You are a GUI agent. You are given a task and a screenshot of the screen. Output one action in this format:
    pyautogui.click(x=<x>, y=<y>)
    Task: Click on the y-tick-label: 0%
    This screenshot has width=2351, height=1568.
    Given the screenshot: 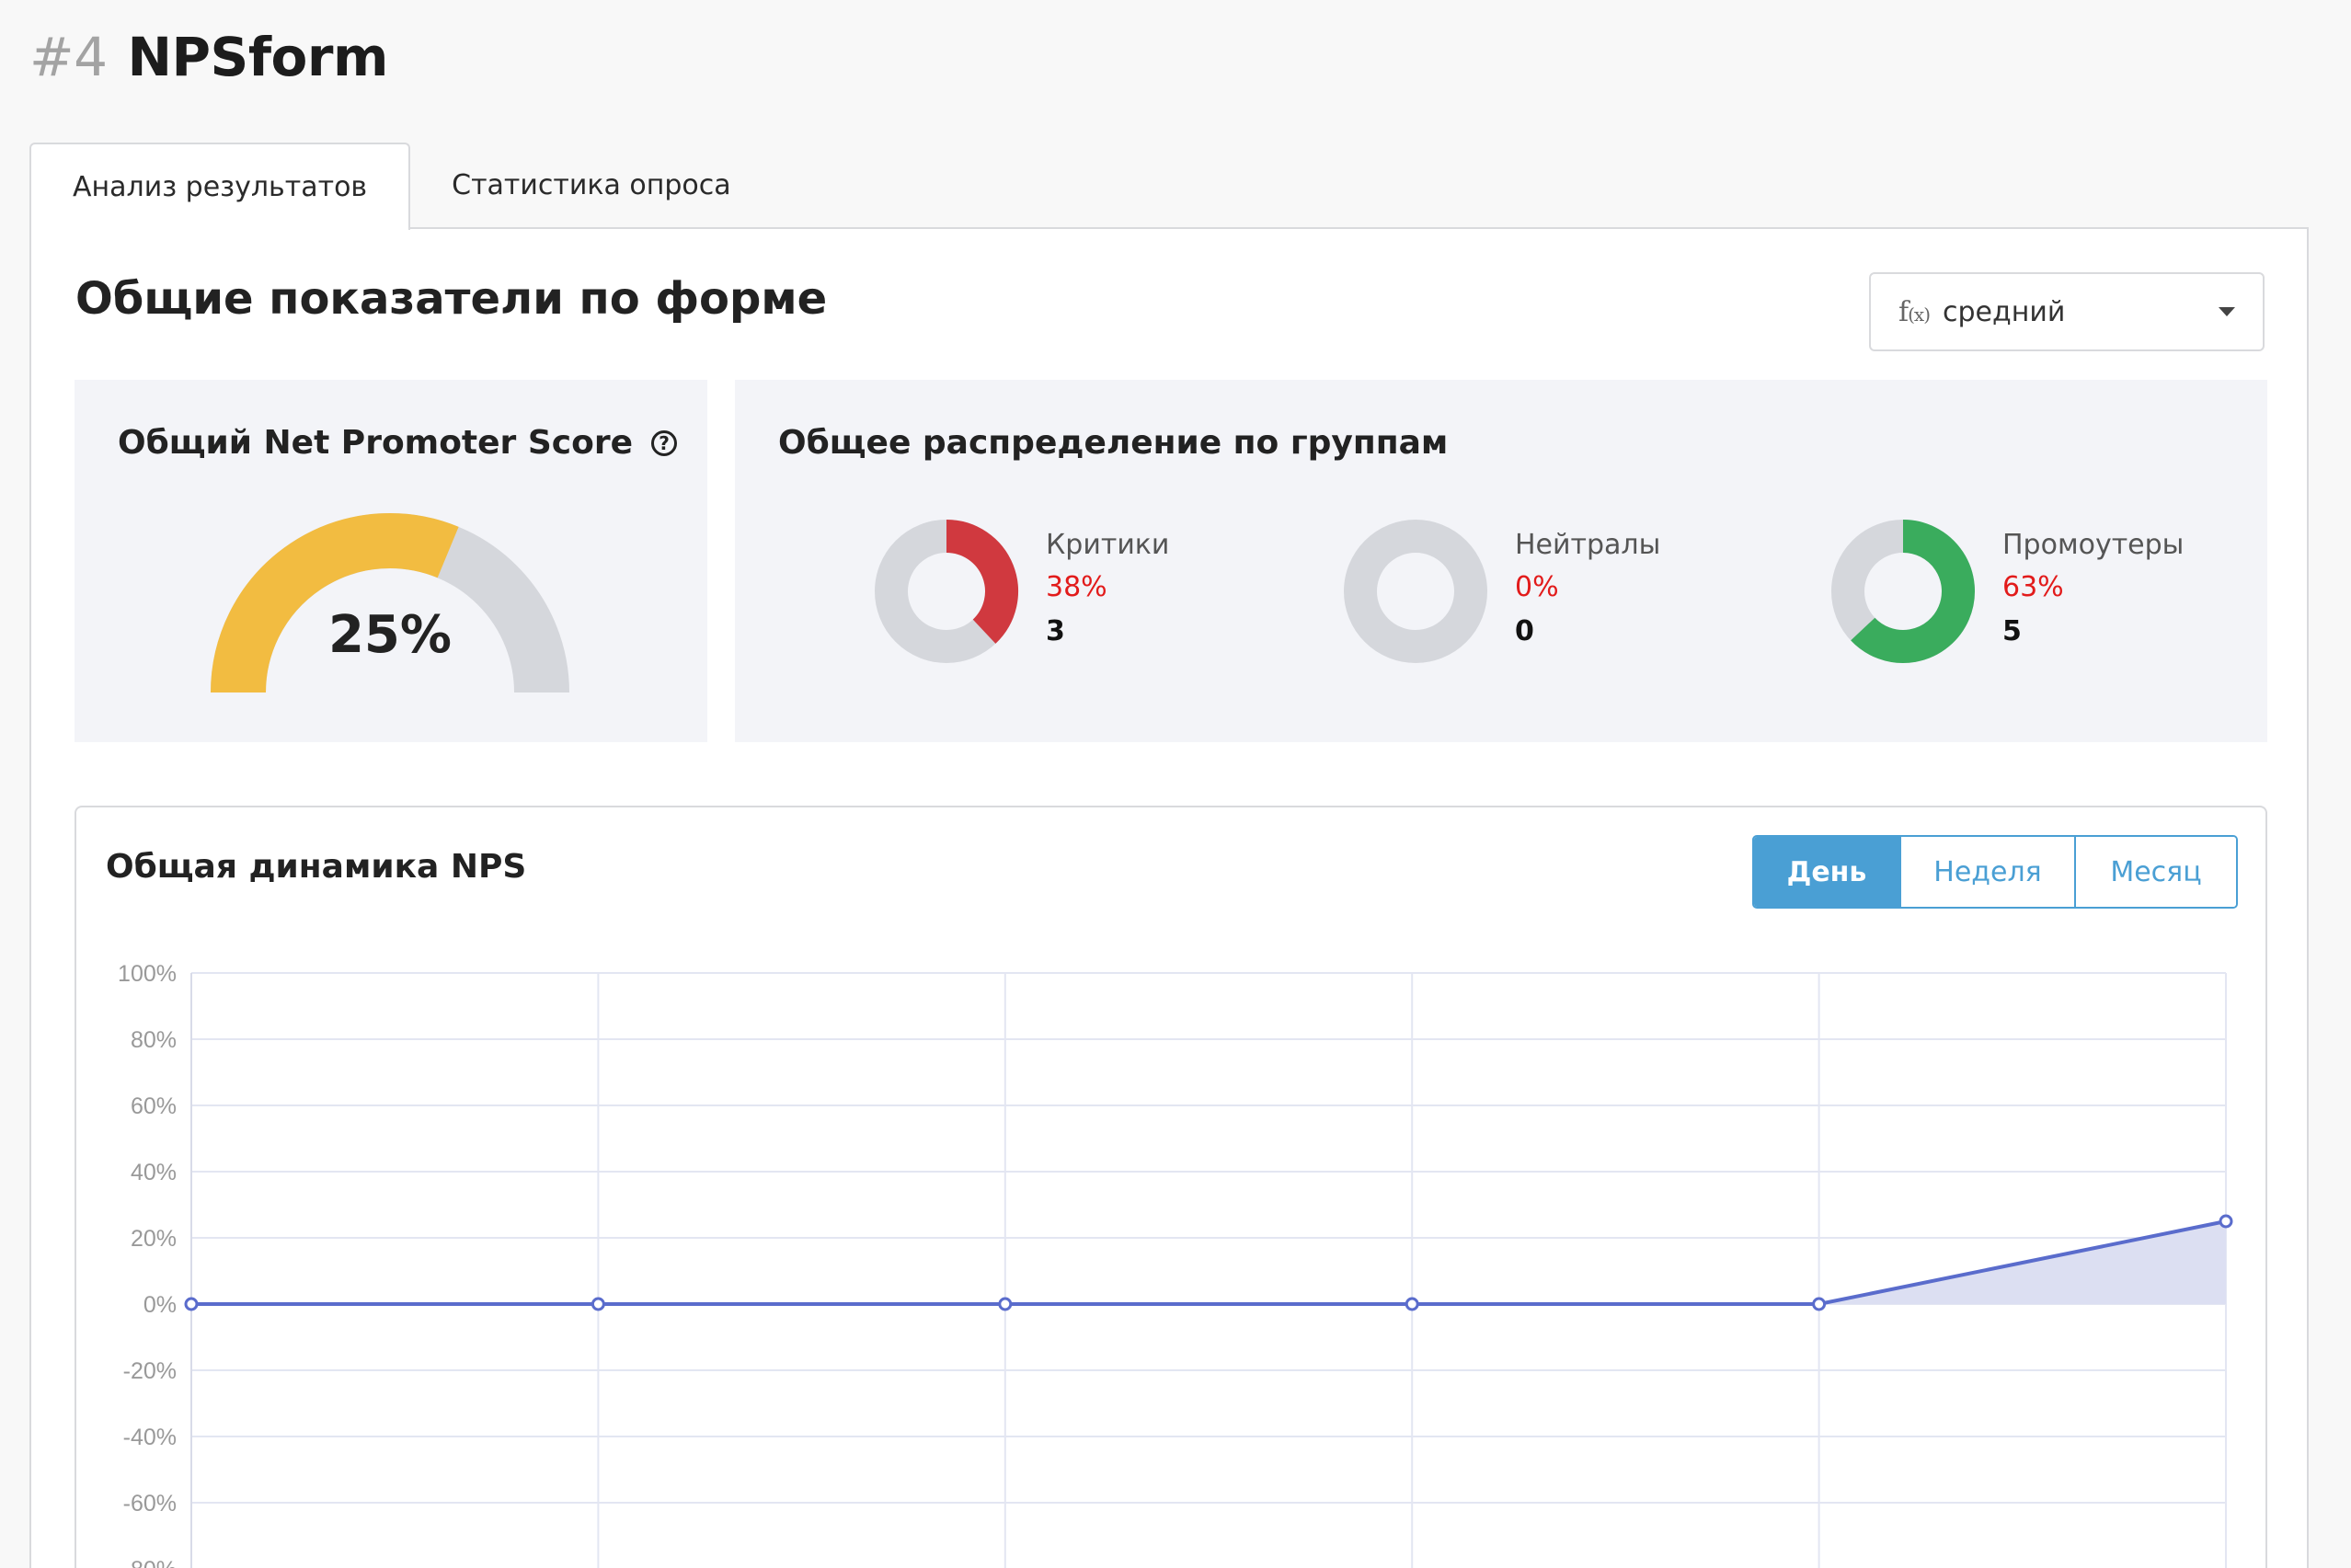 What is the action you would take?
    pyautogui.click(x=160, y=1305)
    